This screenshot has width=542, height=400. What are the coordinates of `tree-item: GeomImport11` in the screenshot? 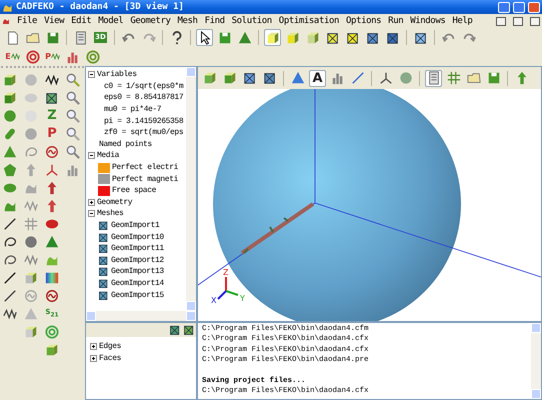 It's located at (137, 249).